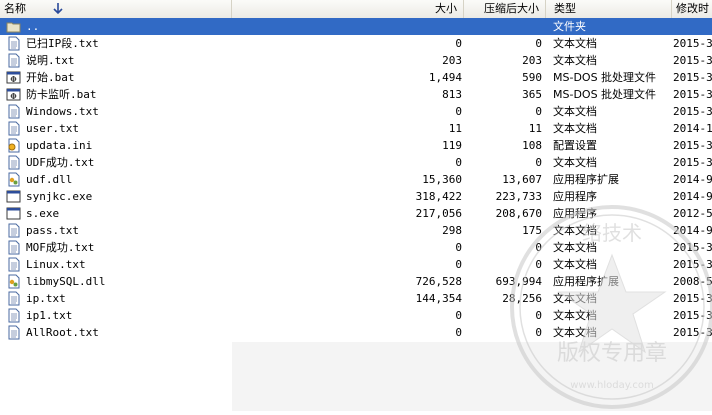 The height and width of the screenshot is (415, 712). Describe the element at coordinates (62, 111) in the screenshot. I see `file-name: Windows.txt` at that location.